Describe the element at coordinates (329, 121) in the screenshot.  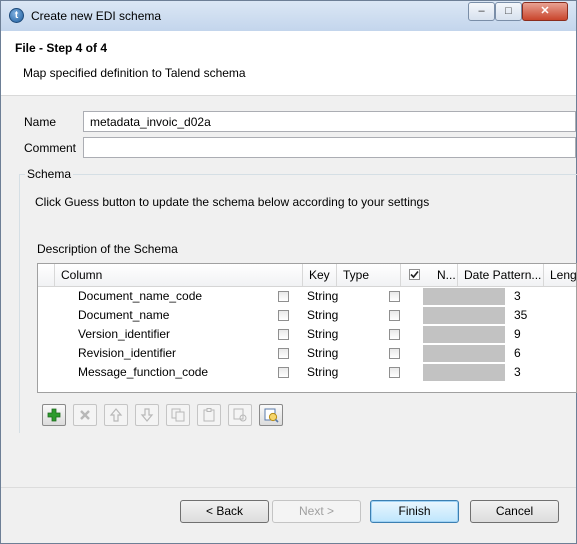
I see `name-field: metadata_invoic_d02a` at that location.